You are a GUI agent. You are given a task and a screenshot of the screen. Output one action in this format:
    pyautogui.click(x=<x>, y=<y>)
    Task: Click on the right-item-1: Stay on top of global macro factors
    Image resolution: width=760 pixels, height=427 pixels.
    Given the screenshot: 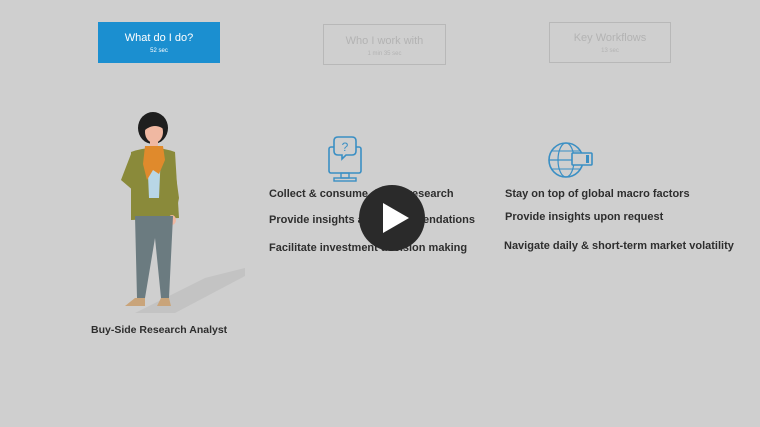 What is the action you would take?
    pyautogui.click(x=597, y=194)
    